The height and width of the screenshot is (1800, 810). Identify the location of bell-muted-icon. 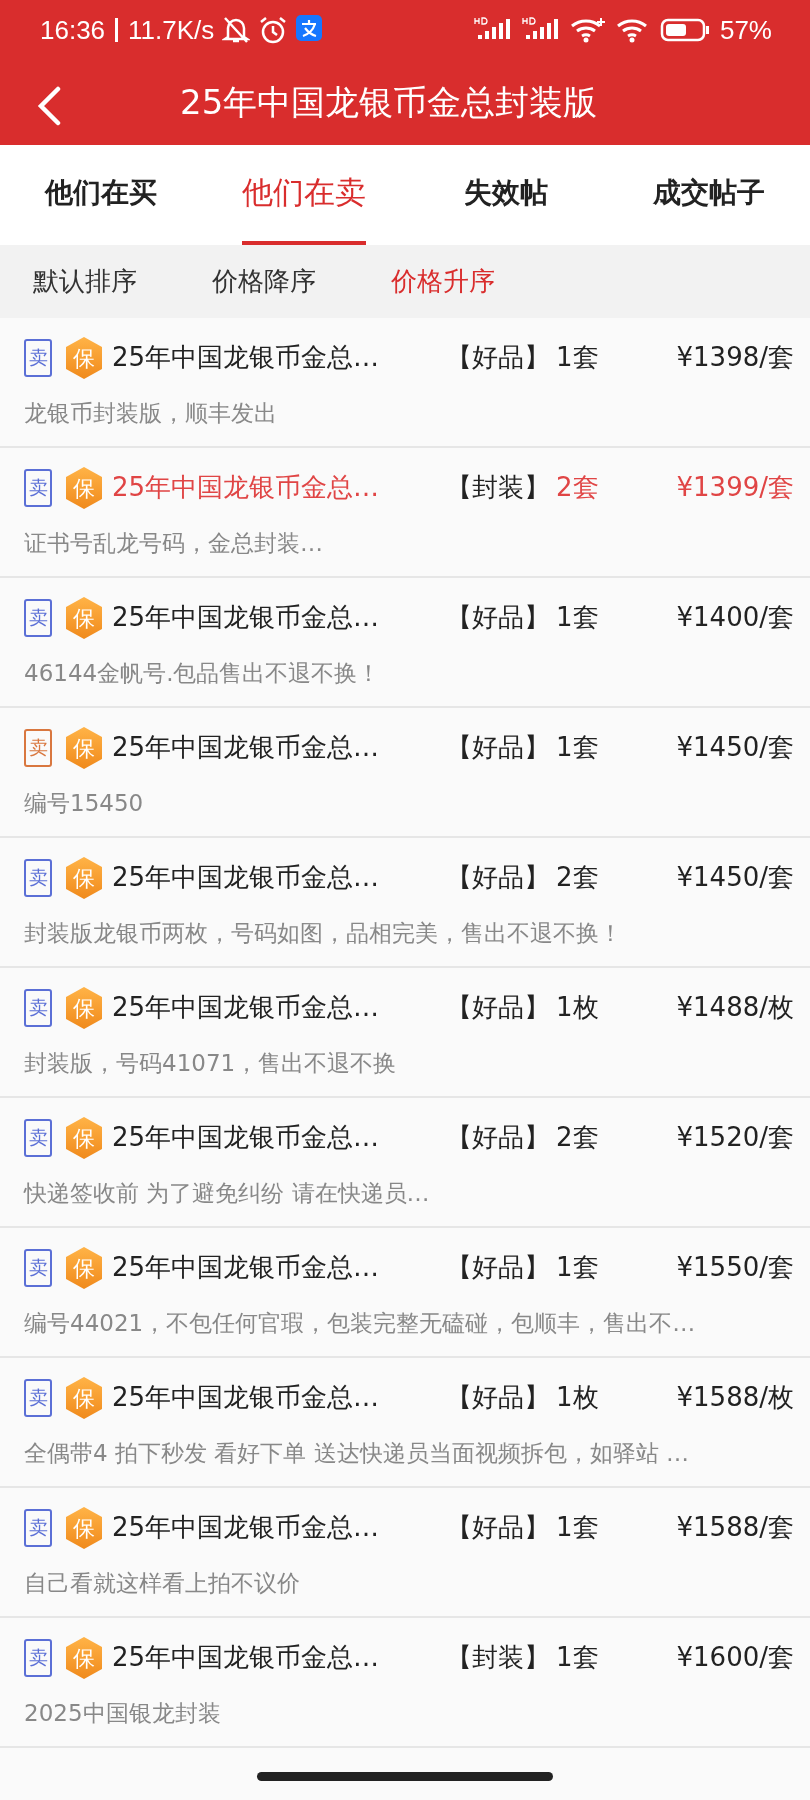
(236, 30).